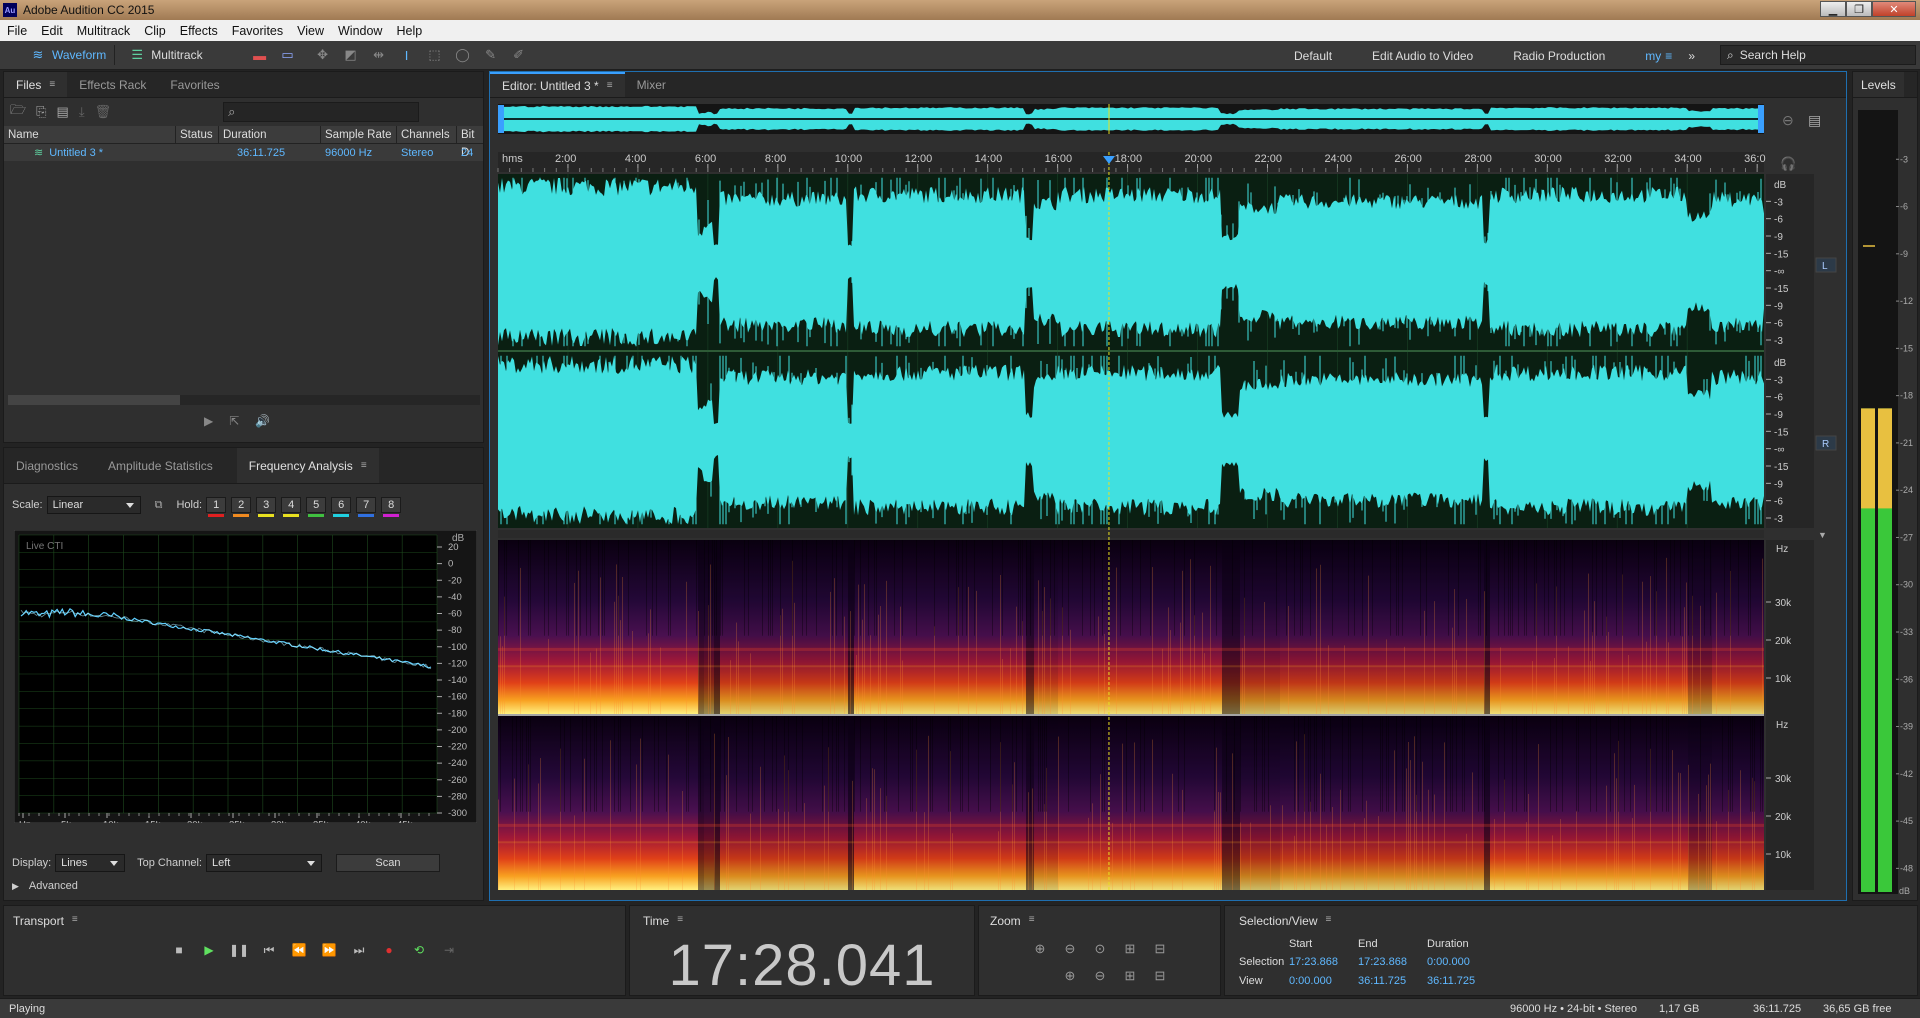  I want to click on menu-favorites: Favorites, so click(257, 31).